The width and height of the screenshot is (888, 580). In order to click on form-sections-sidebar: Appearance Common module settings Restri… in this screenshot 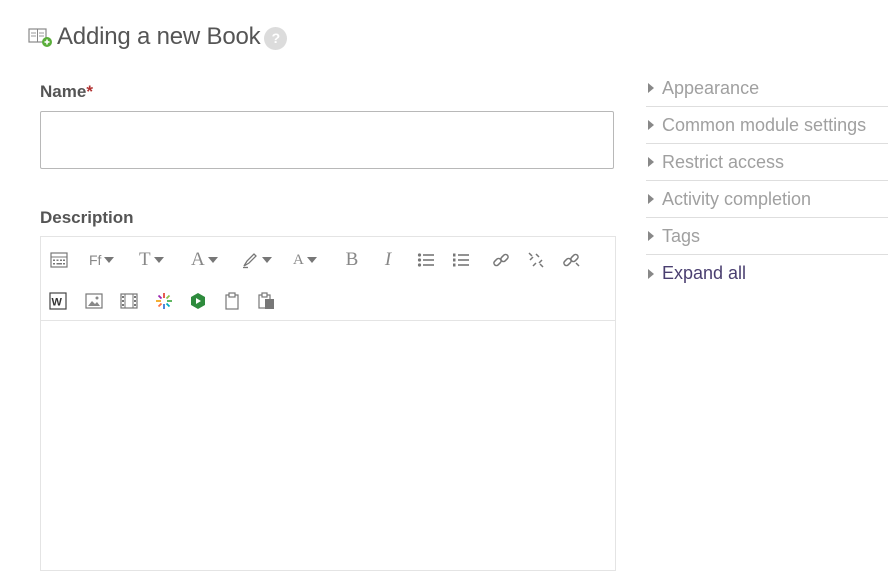, I will do `click(767, 181)`.